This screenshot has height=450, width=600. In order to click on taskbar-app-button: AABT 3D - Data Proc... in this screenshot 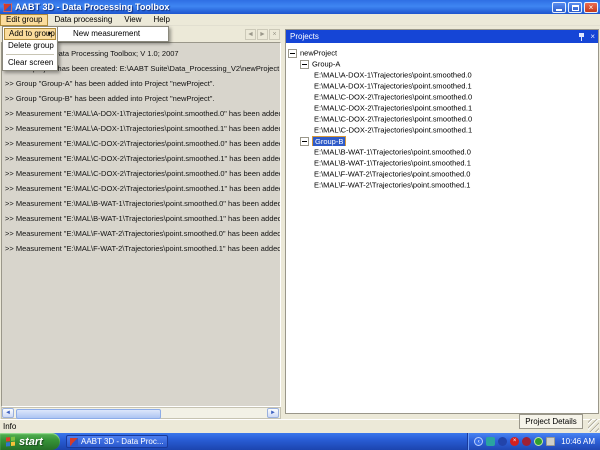, I will do `click(117, 441)`.